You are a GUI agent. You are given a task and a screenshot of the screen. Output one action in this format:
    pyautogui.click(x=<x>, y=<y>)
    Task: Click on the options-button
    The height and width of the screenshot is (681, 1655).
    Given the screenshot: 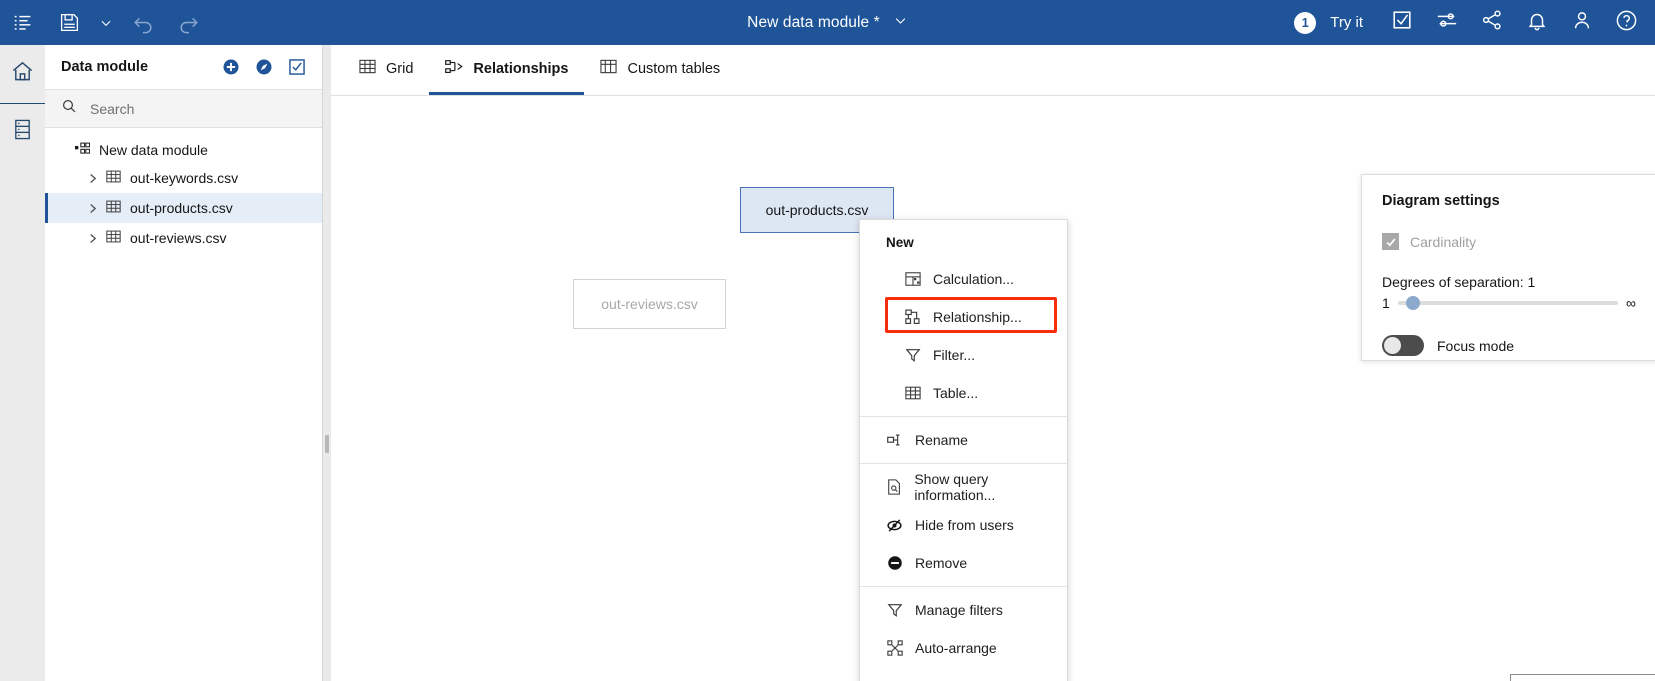 What is the action you would take?
    pyautogui.click(x=1446, y=22)
    